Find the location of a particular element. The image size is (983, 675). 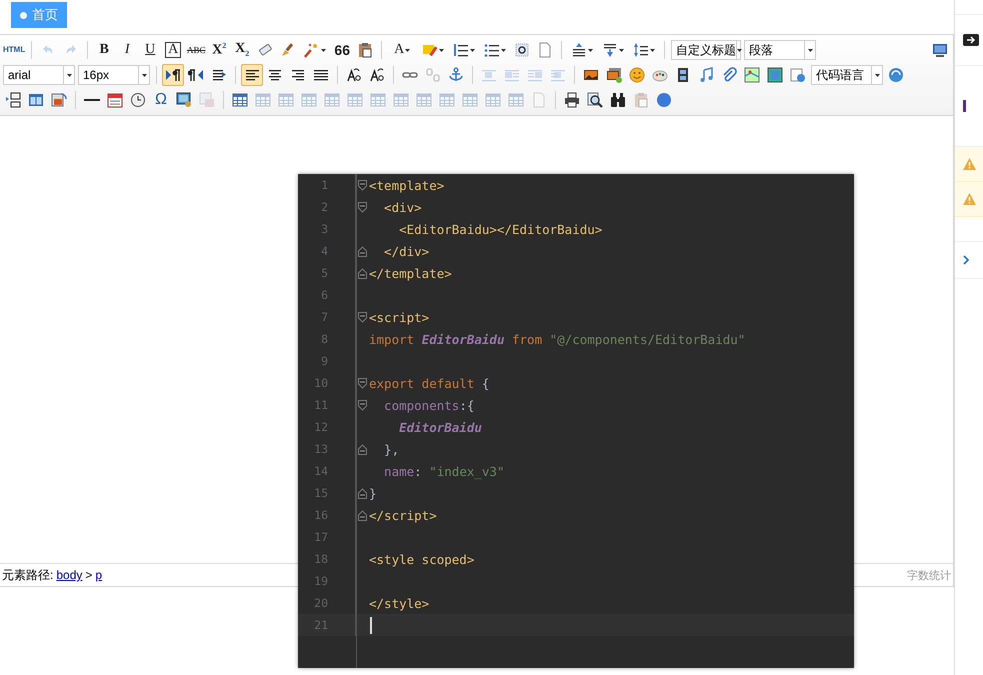

exit-icon is located at coordinates (971, 40).